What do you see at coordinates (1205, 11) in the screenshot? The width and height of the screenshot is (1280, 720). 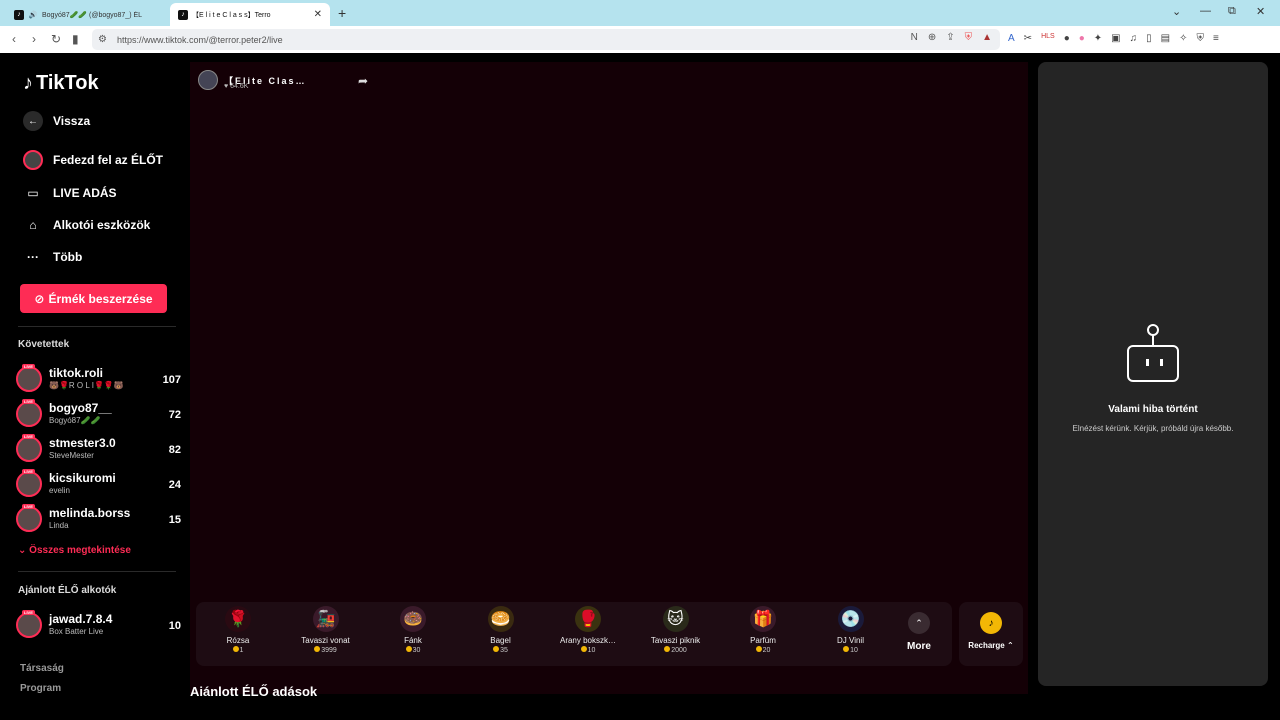 I see `minimize-icon: —` at bounding box center [1205, 11].